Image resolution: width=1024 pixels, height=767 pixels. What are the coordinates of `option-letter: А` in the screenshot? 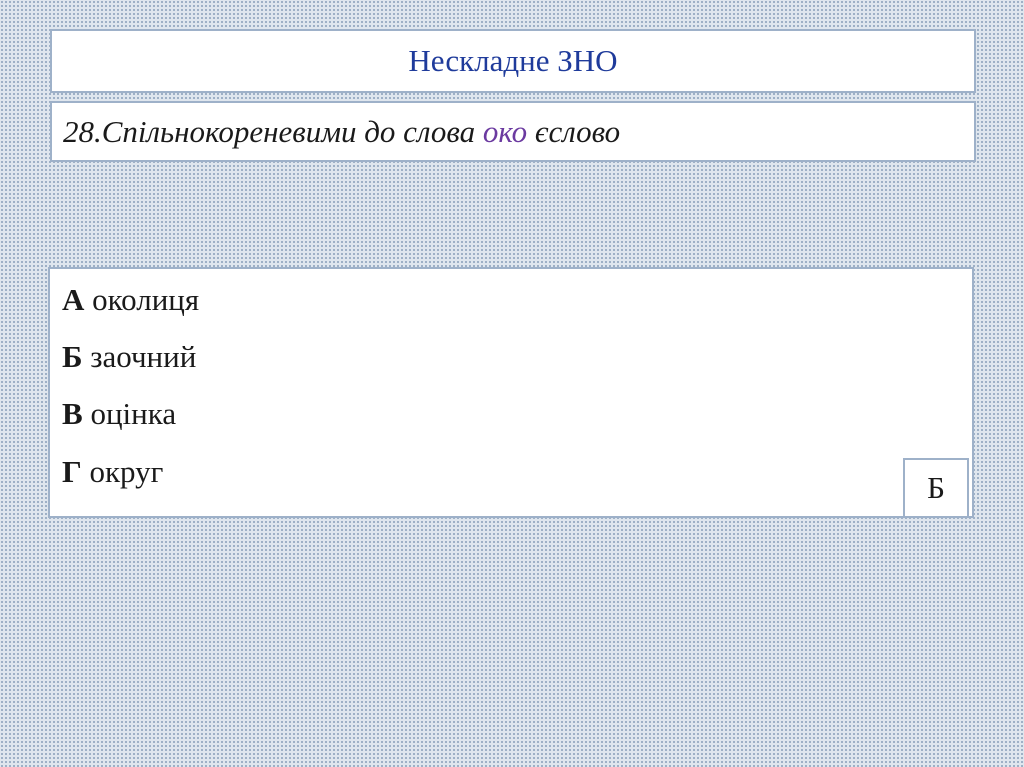 It's located at (73, 299).